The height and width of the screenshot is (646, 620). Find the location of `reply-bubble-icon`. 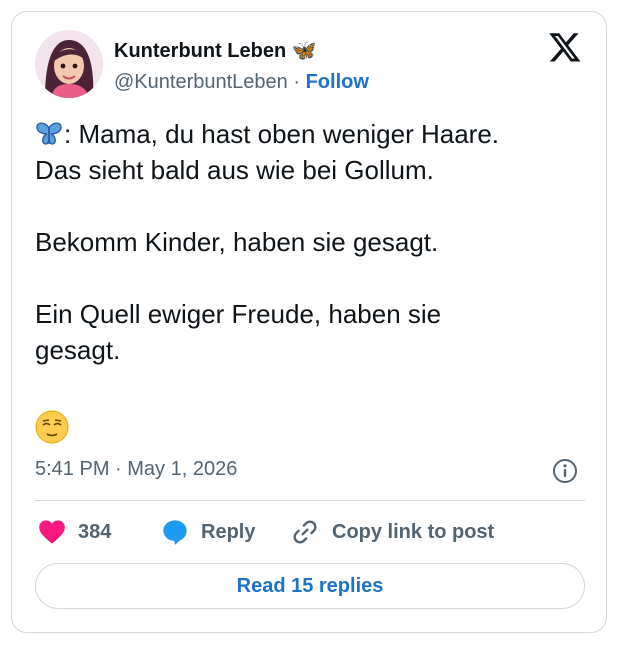

reply-bubble-icon is located at coordinates (175, 532).